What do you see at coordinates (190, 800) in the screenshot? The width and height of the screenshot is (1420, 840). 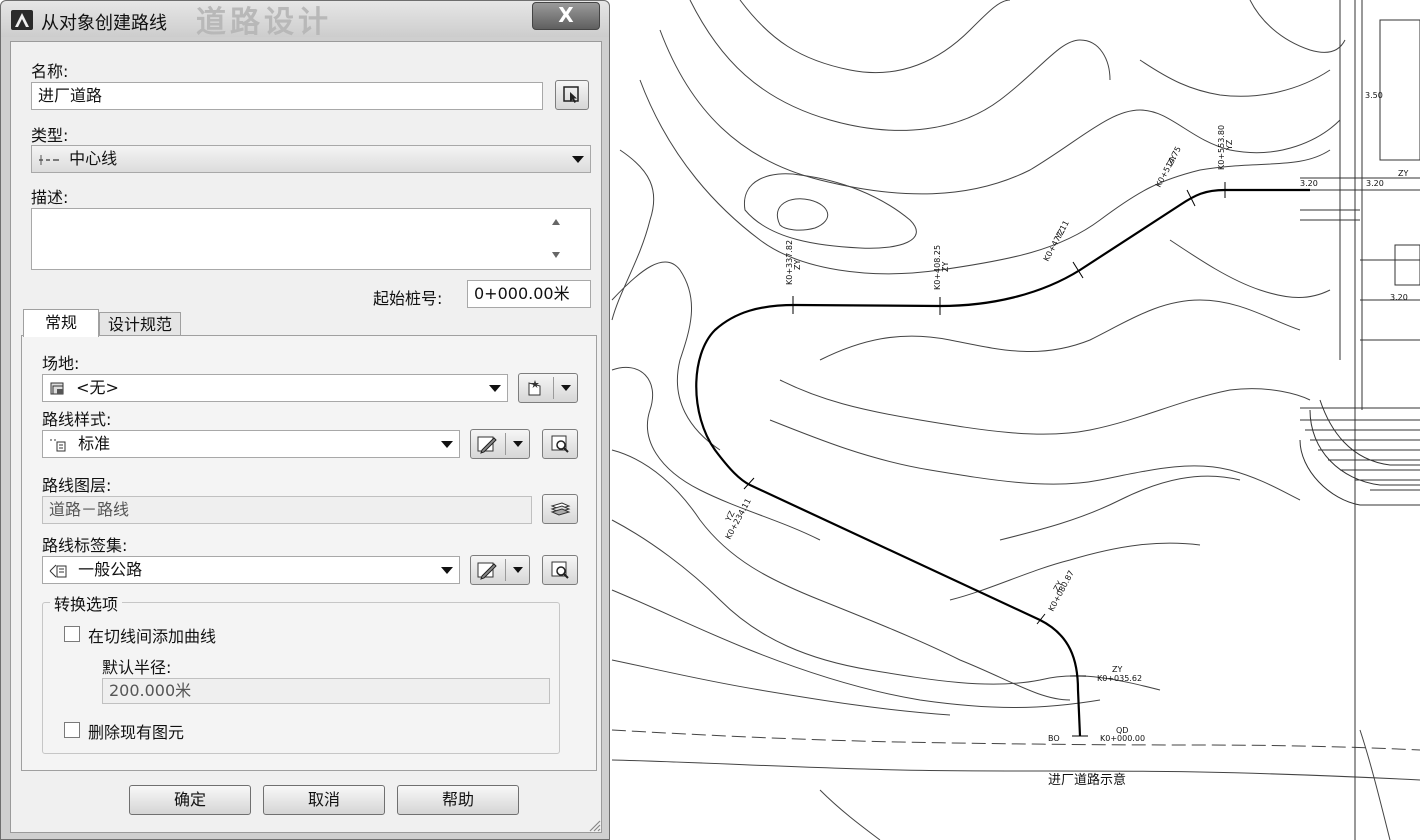 I see `ok-button: 确定` at bounding box center [190, 800].